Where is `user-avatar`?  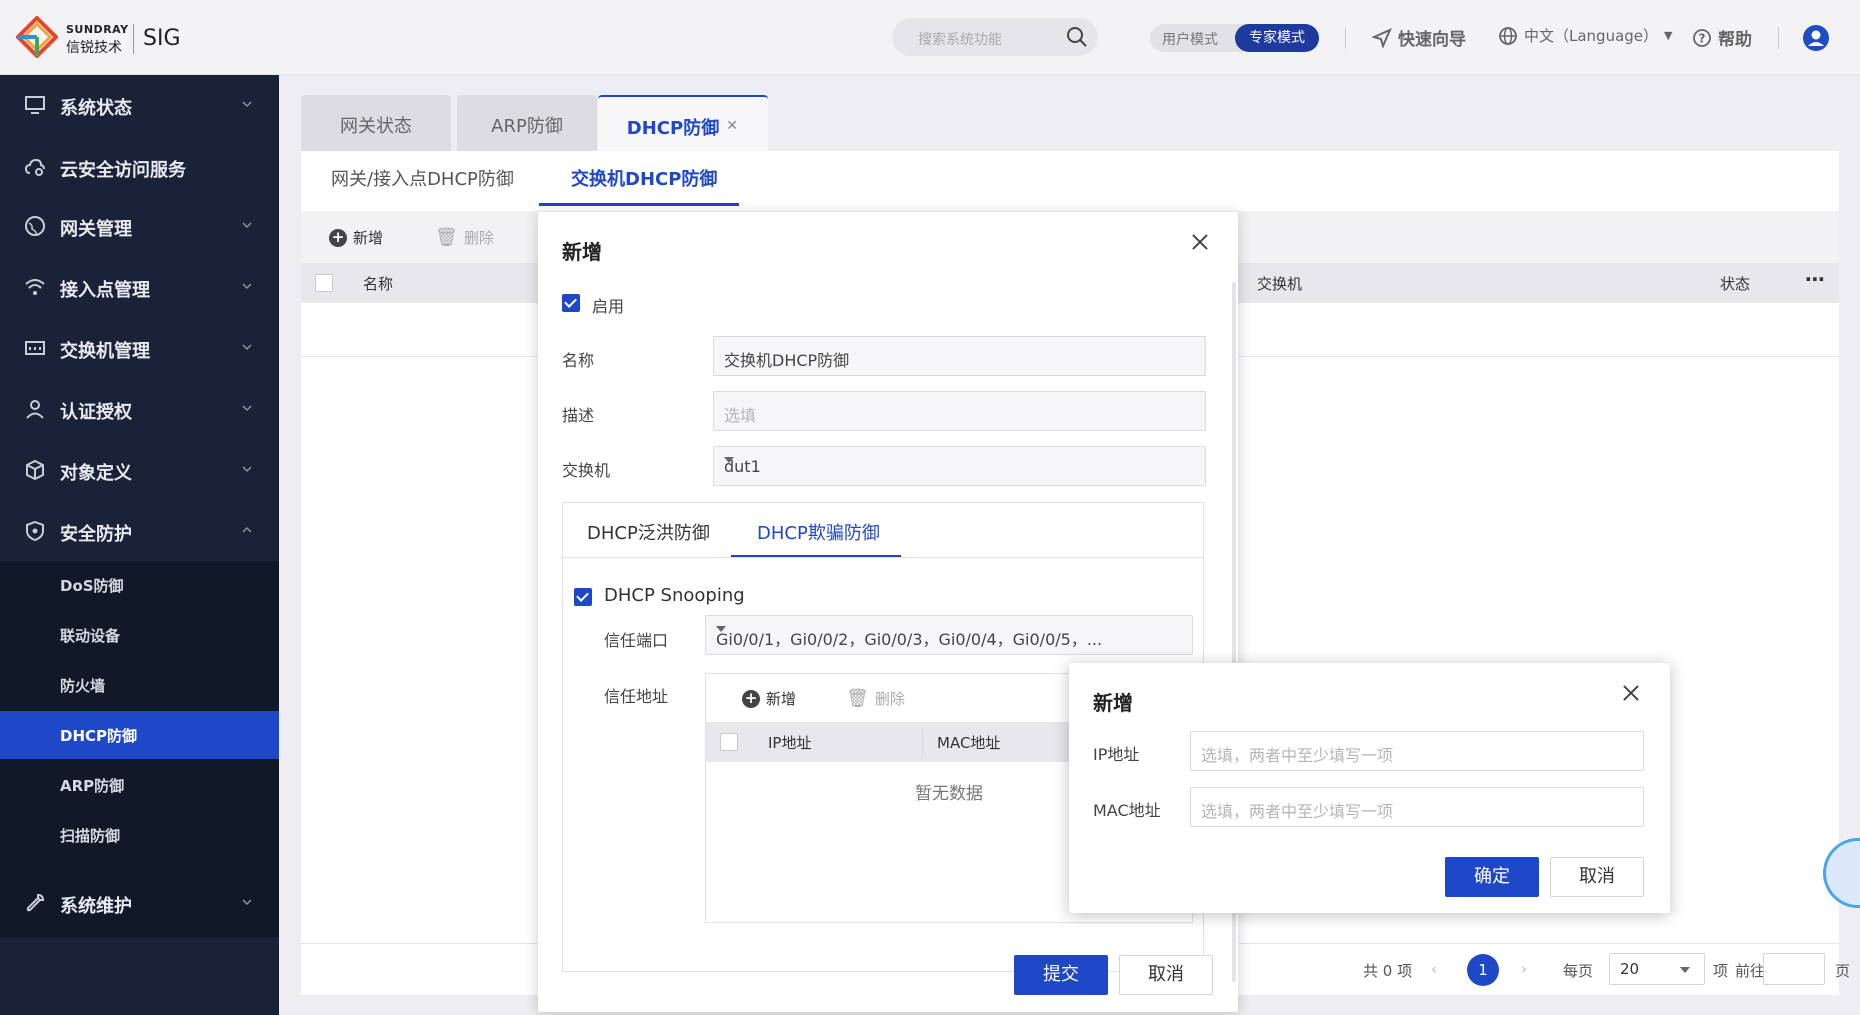
user-avatar is located at coordinates (1816, 38).